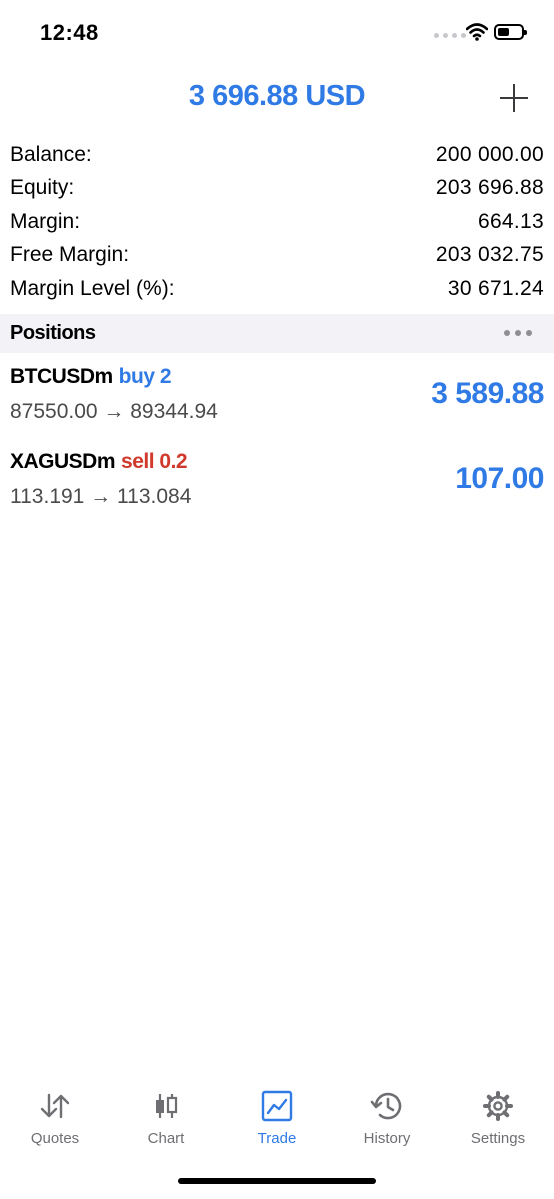  Describe the element at coordinates (55, 1106) in the screenshot. I see `quotes-arrows-icon` at that location.